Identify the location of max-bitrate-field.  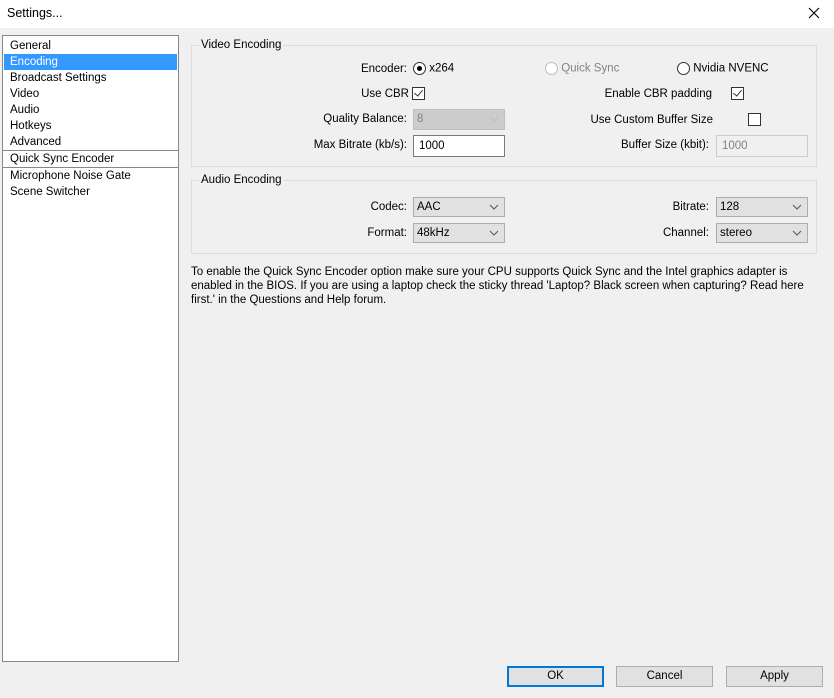
(459, 146).